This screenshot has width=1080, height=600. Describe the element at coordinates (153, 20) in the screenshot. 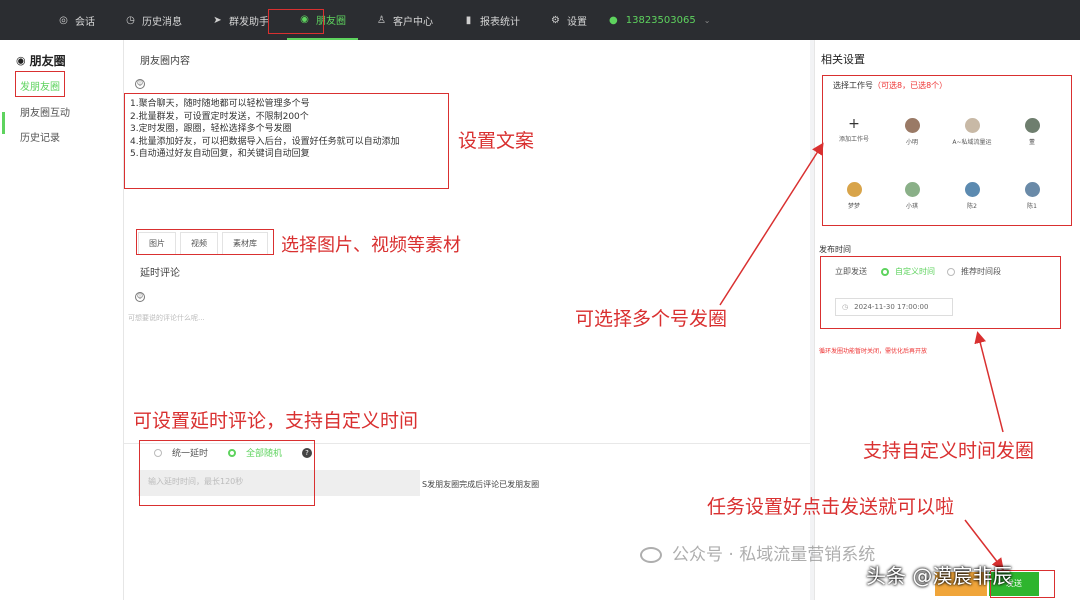

I see `nav-history: ◷ 历史消息` at that location.